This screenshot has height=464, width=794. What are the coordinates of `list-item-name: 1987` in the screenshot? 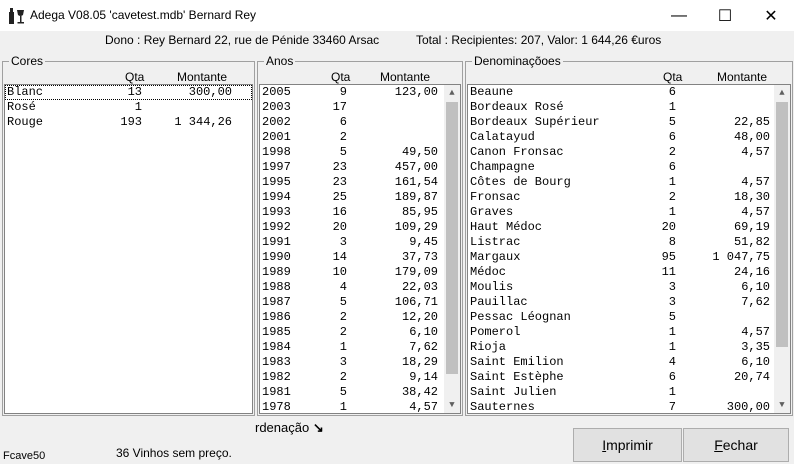 It's located at (276, 302).